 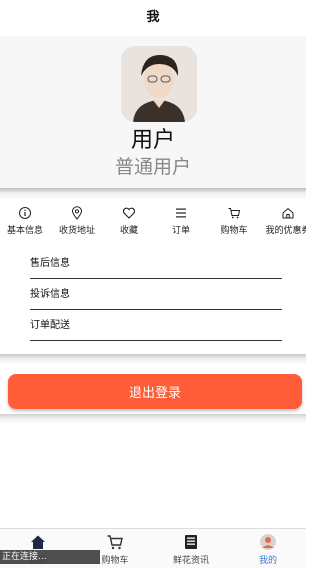 What do you see at coordinates (285, 231) in the screenshot?
I see `menu-label: 我的优惠券` at bounding box center [285, 231].